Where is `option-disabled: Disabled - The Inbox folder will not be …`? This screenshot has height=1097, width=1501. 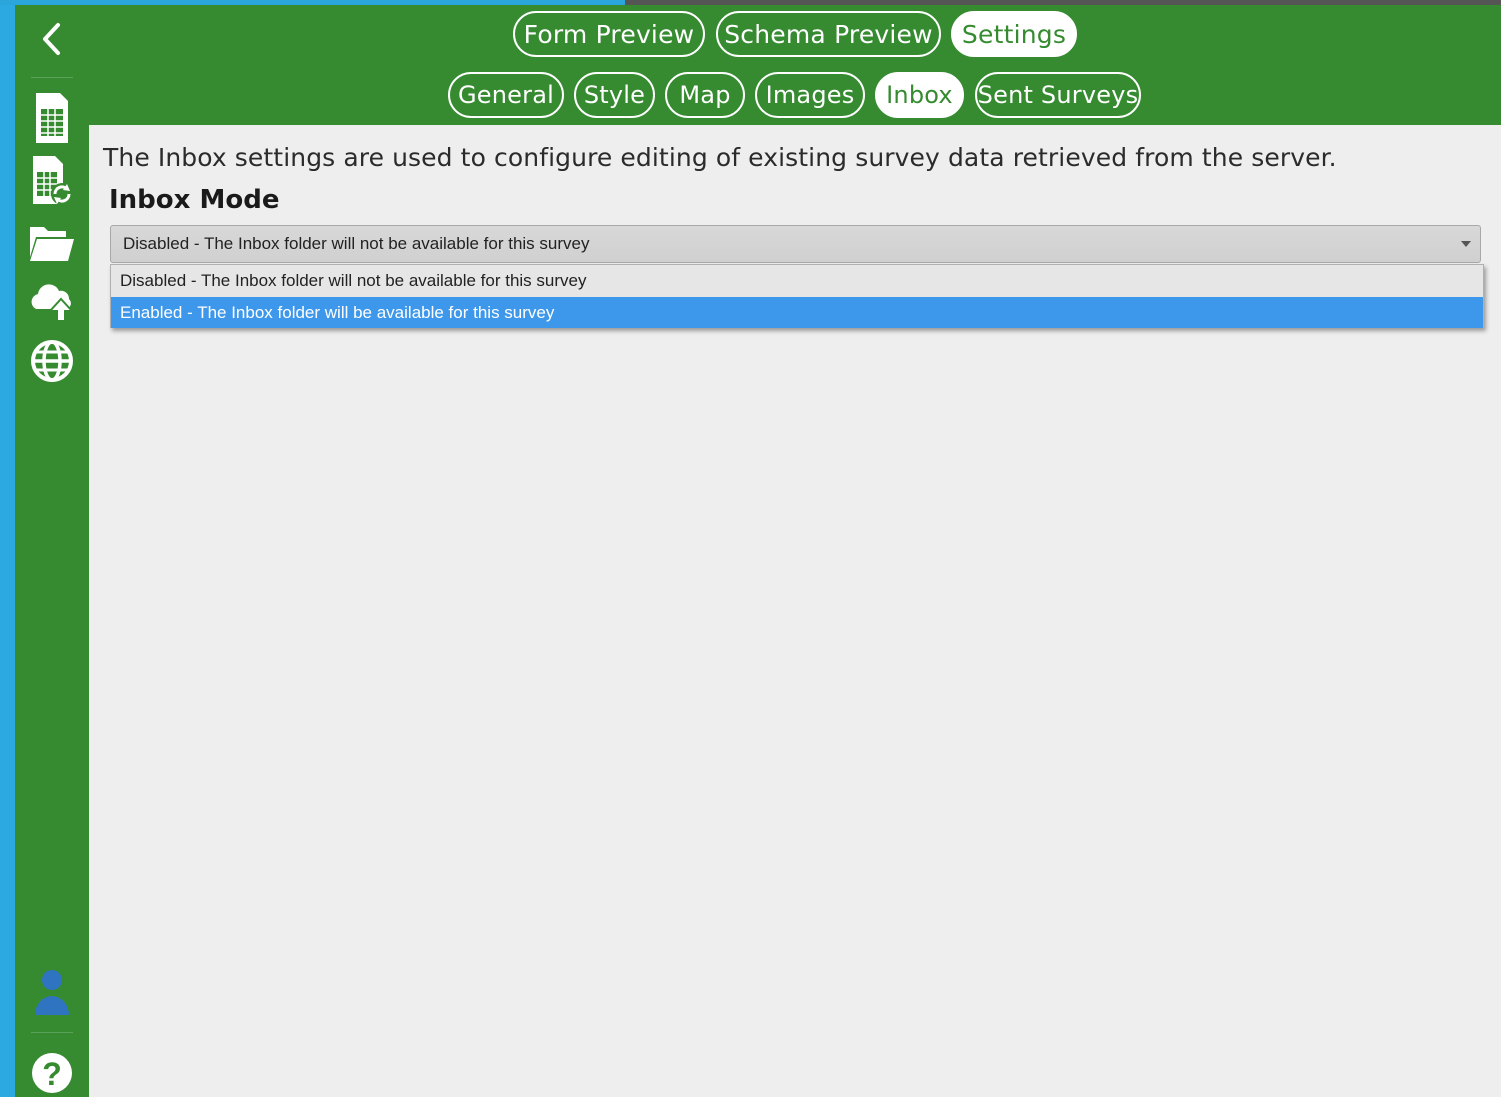 option-disabled: Disabled - The Inbox folder will not be … is located at coordinates (797, 280).